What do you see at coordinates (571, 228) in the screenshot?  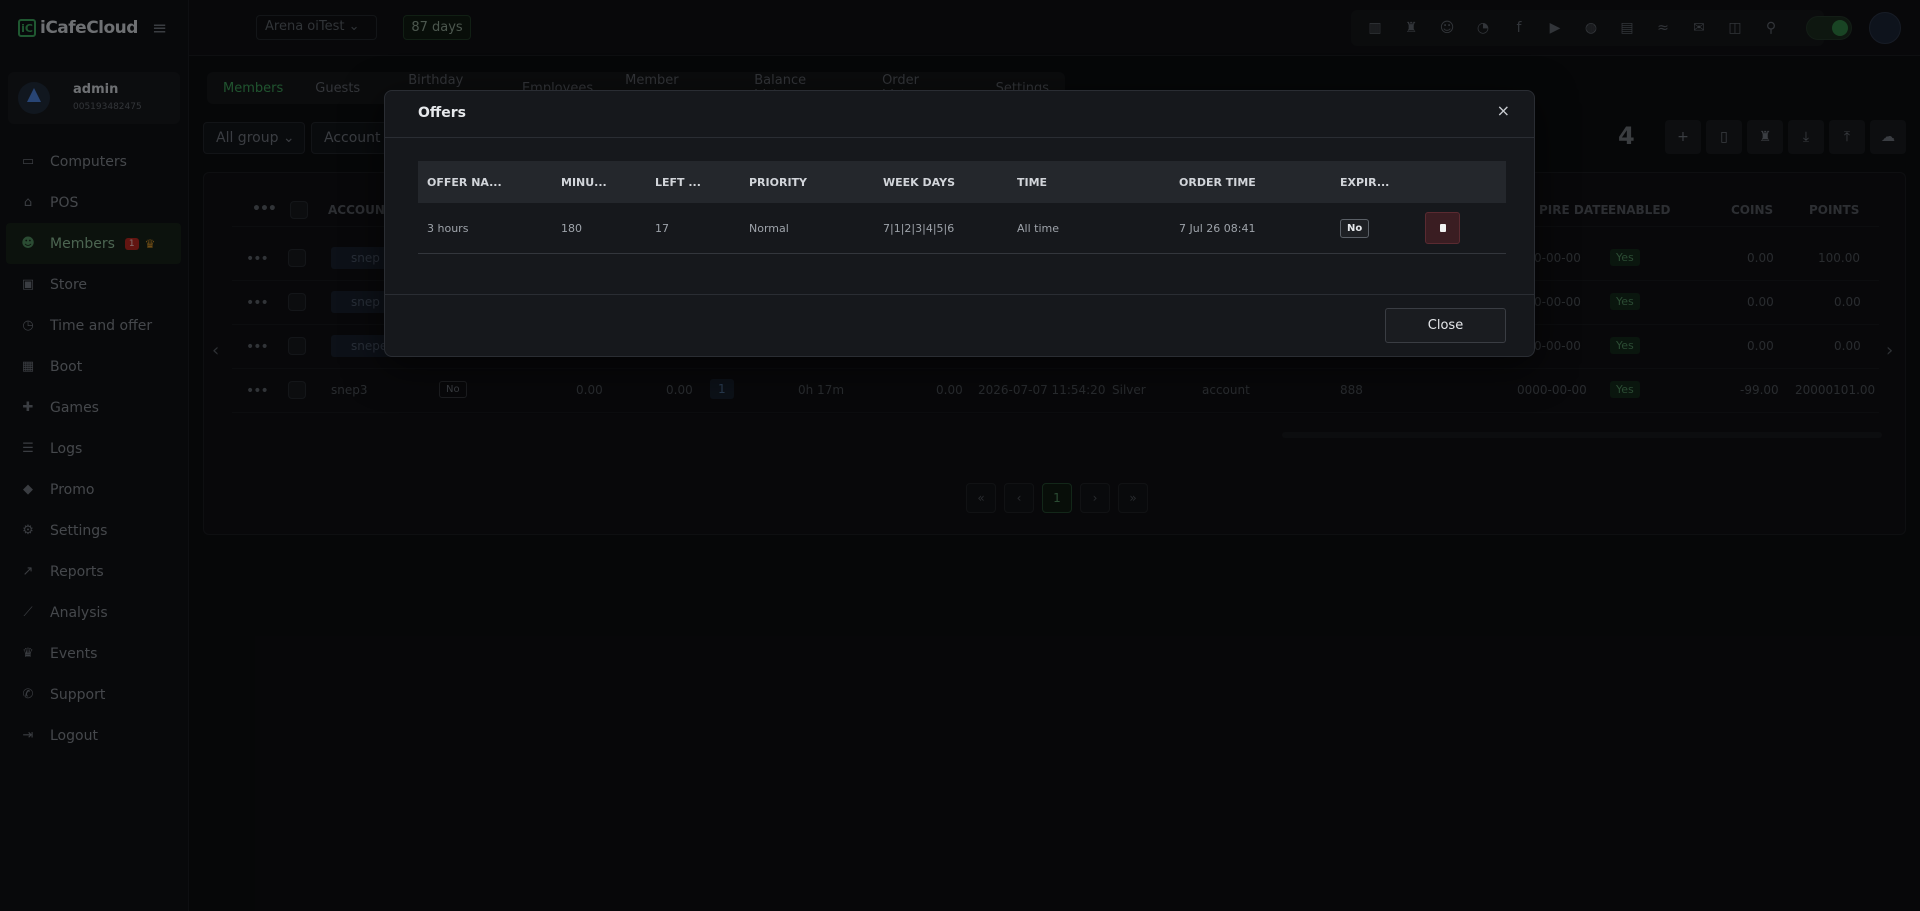 I see `minutes-cell: 180` at bounding box center [571, 228].